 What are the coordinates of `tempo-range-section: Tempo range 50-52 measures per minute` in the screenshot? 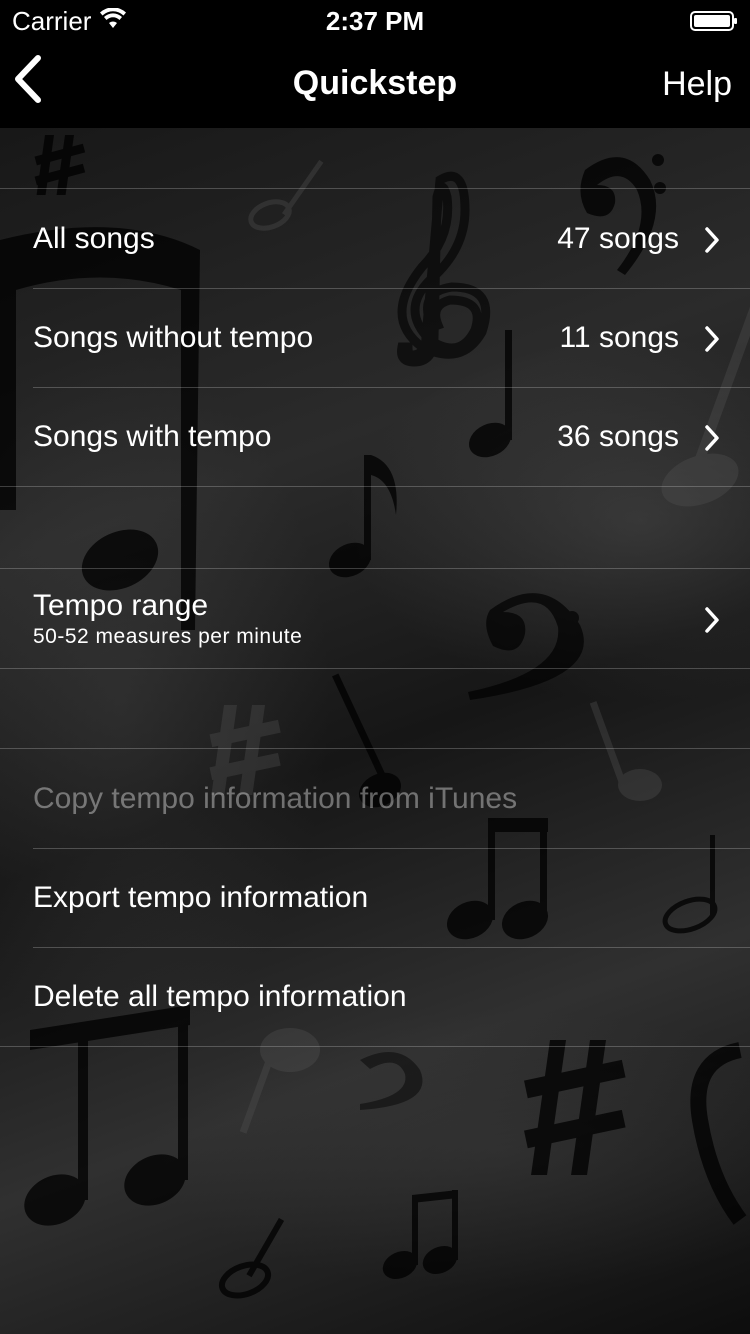 It's located at (375, 618).